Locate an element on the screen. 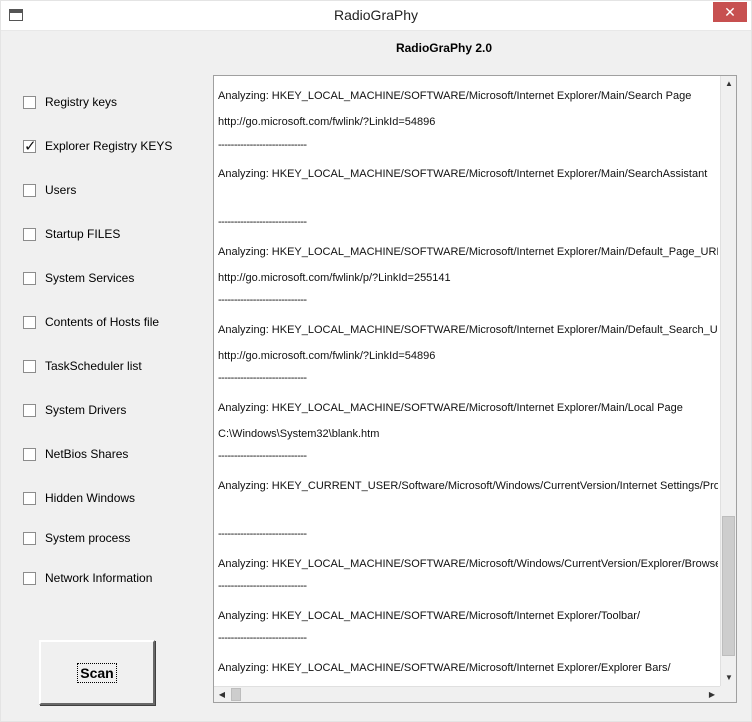 This screenshot has height=722, width=752. output-line: C:\Windows\System32\blank.htm is located at coordinates (299, 434).